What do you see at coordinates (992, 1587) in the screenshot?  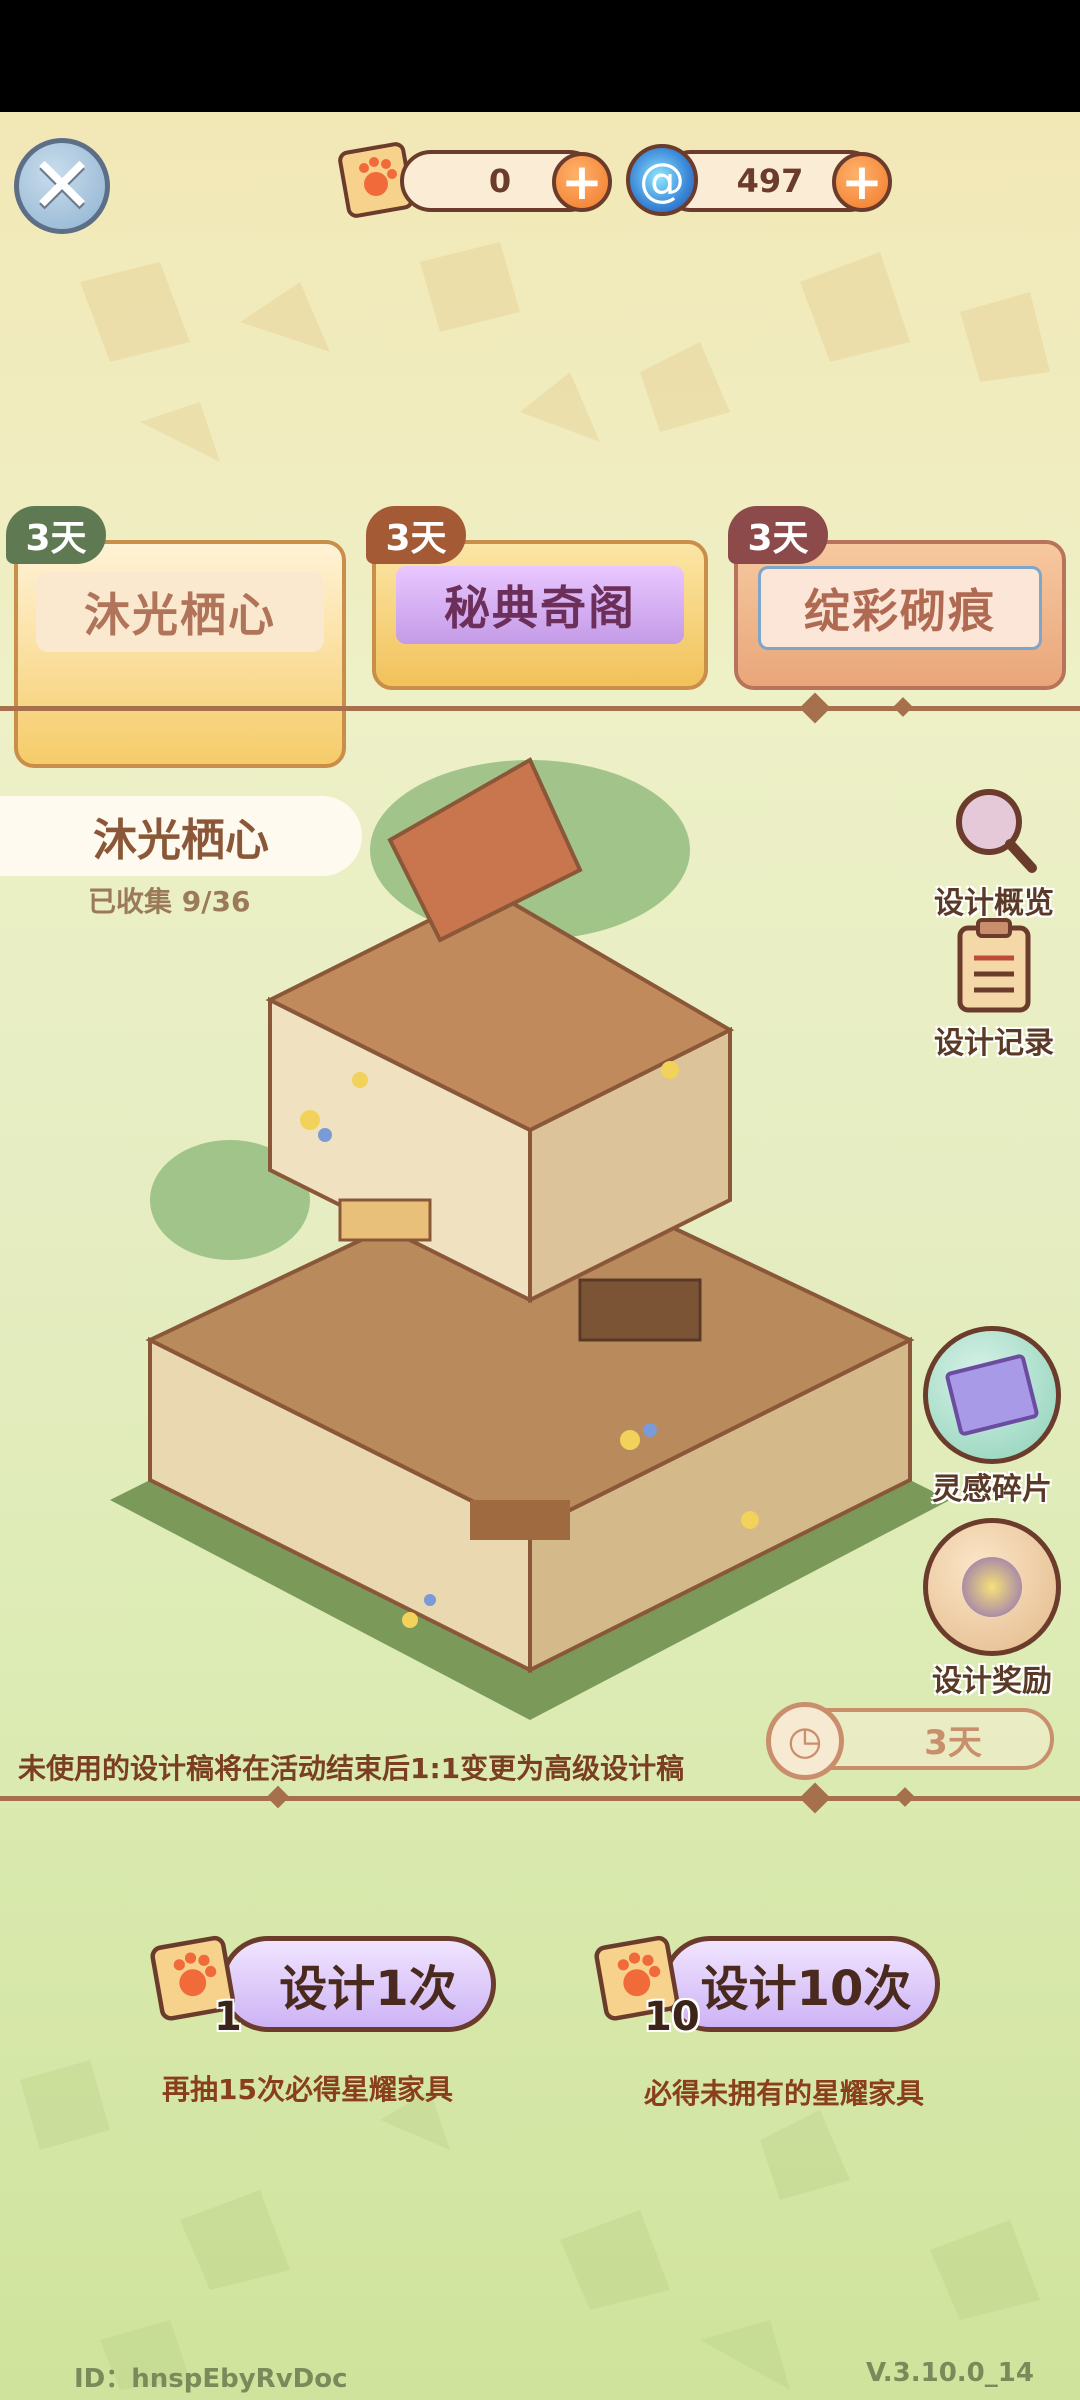 I see `reward-bouquet-icon` at bounding box center [992, 1587].